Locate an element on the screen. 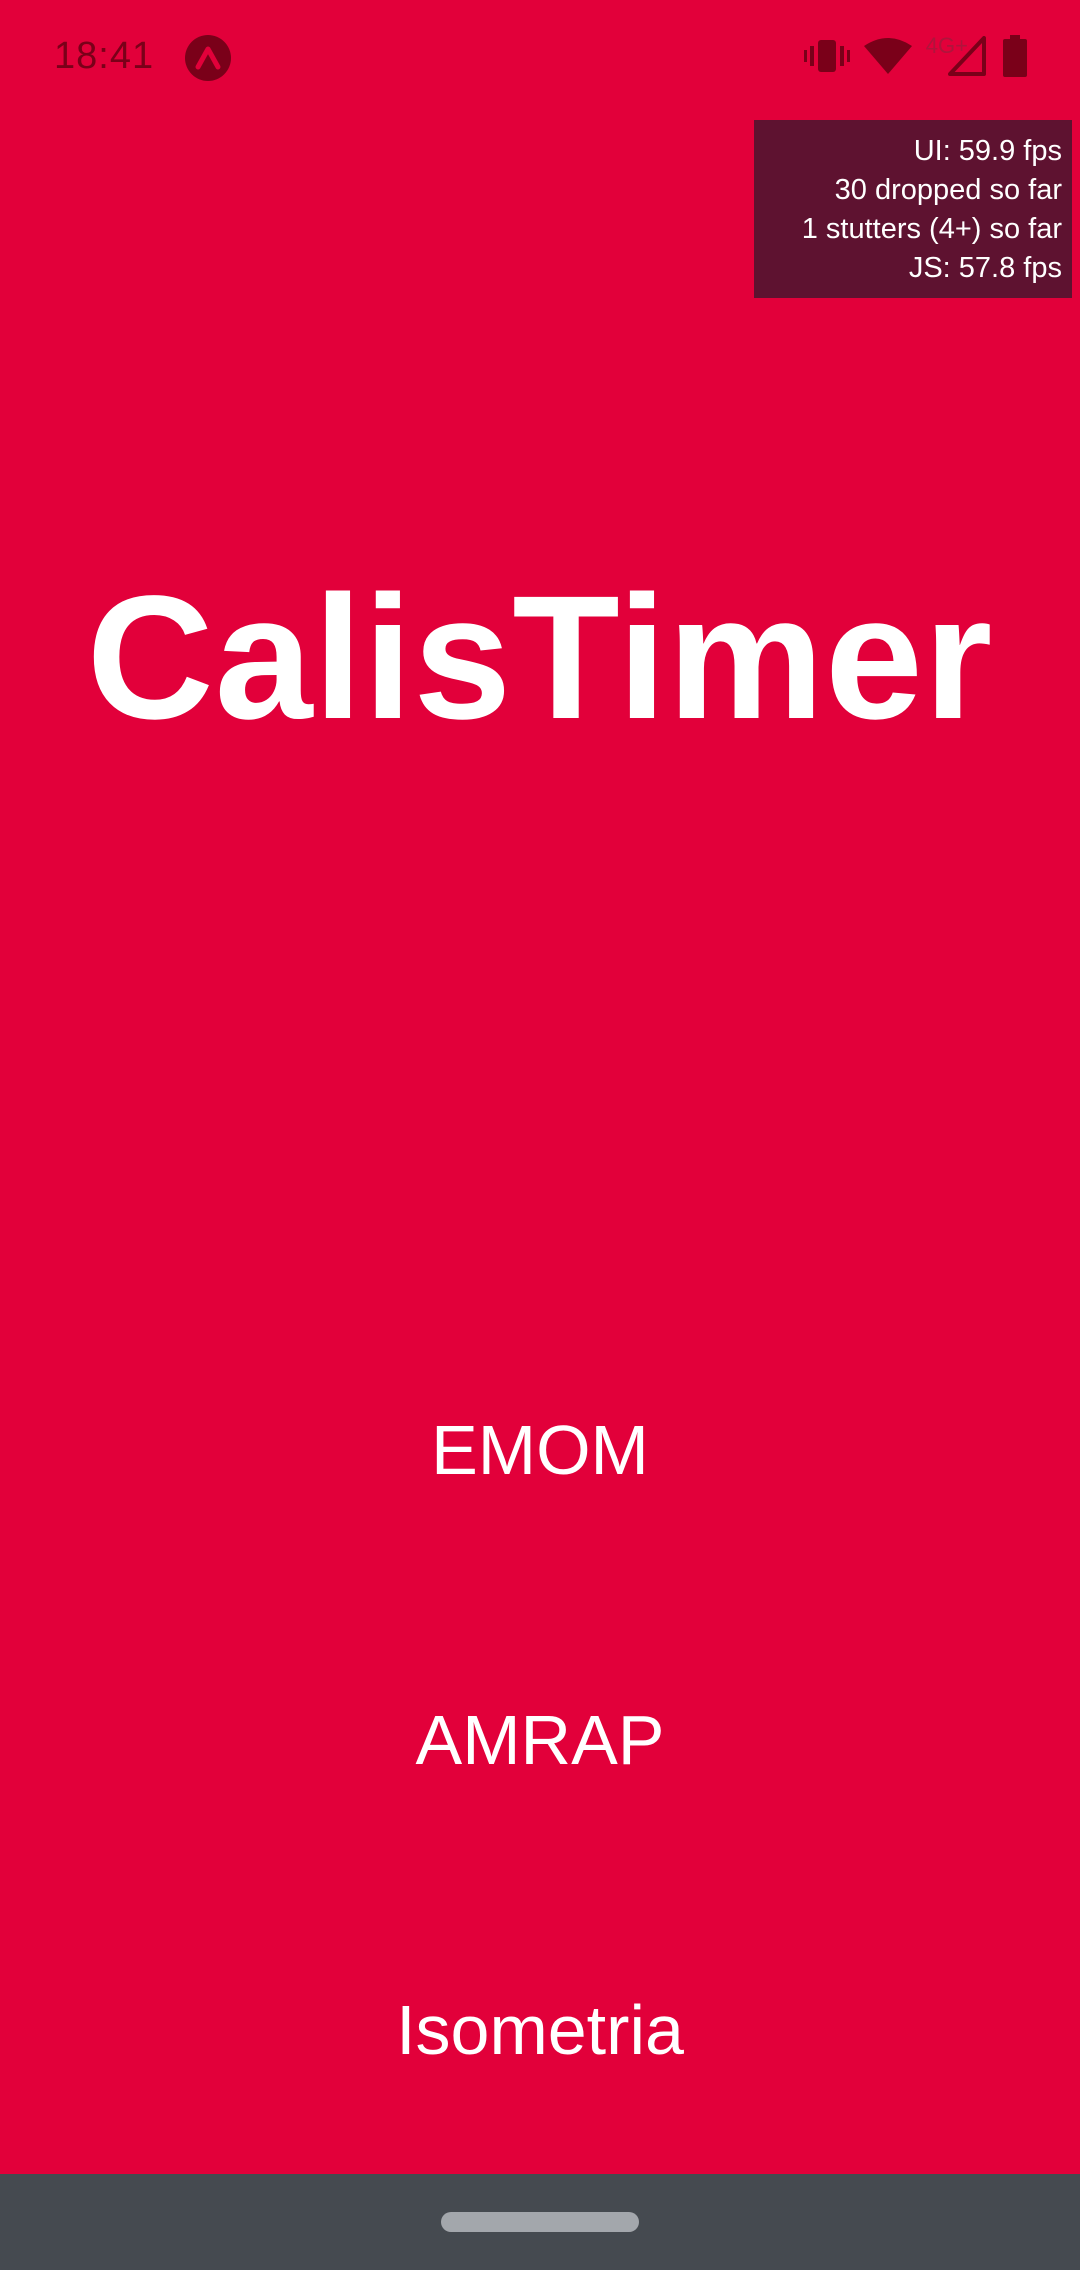 Image resolution: width=1080 pixels, height=2270 pixels. app-title: CalisTimer is located at coordinates (540, 658).